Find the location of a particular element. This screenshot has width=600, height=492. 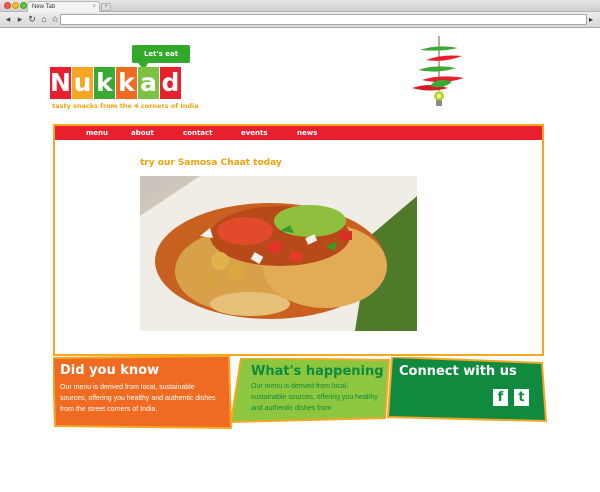

logo-tagline: tasty snacks from the 4 corners of India is located at coordinates (125, 106).